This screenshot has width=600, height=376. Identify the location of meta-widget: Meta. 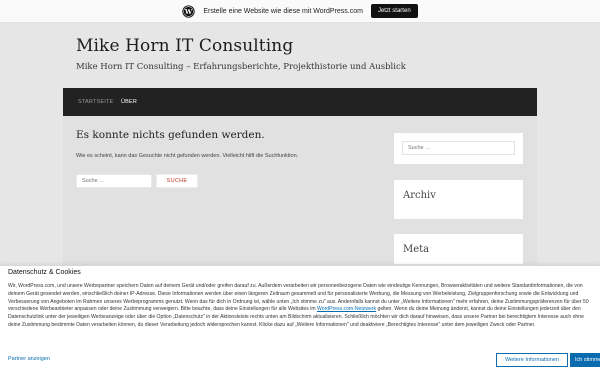
(458, 249).